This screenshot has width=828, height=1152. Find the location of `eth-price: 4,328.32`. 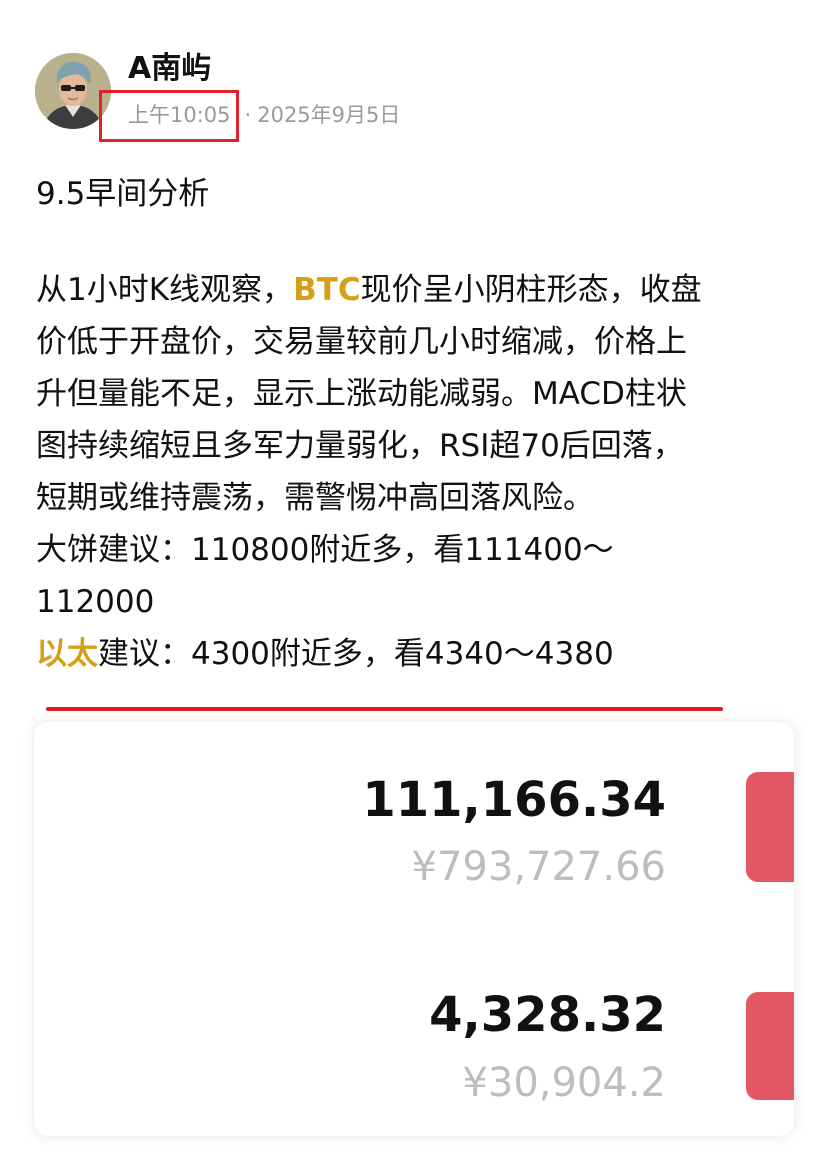

eth-price: 4,328.32 is located at coordinates (547, 1015).